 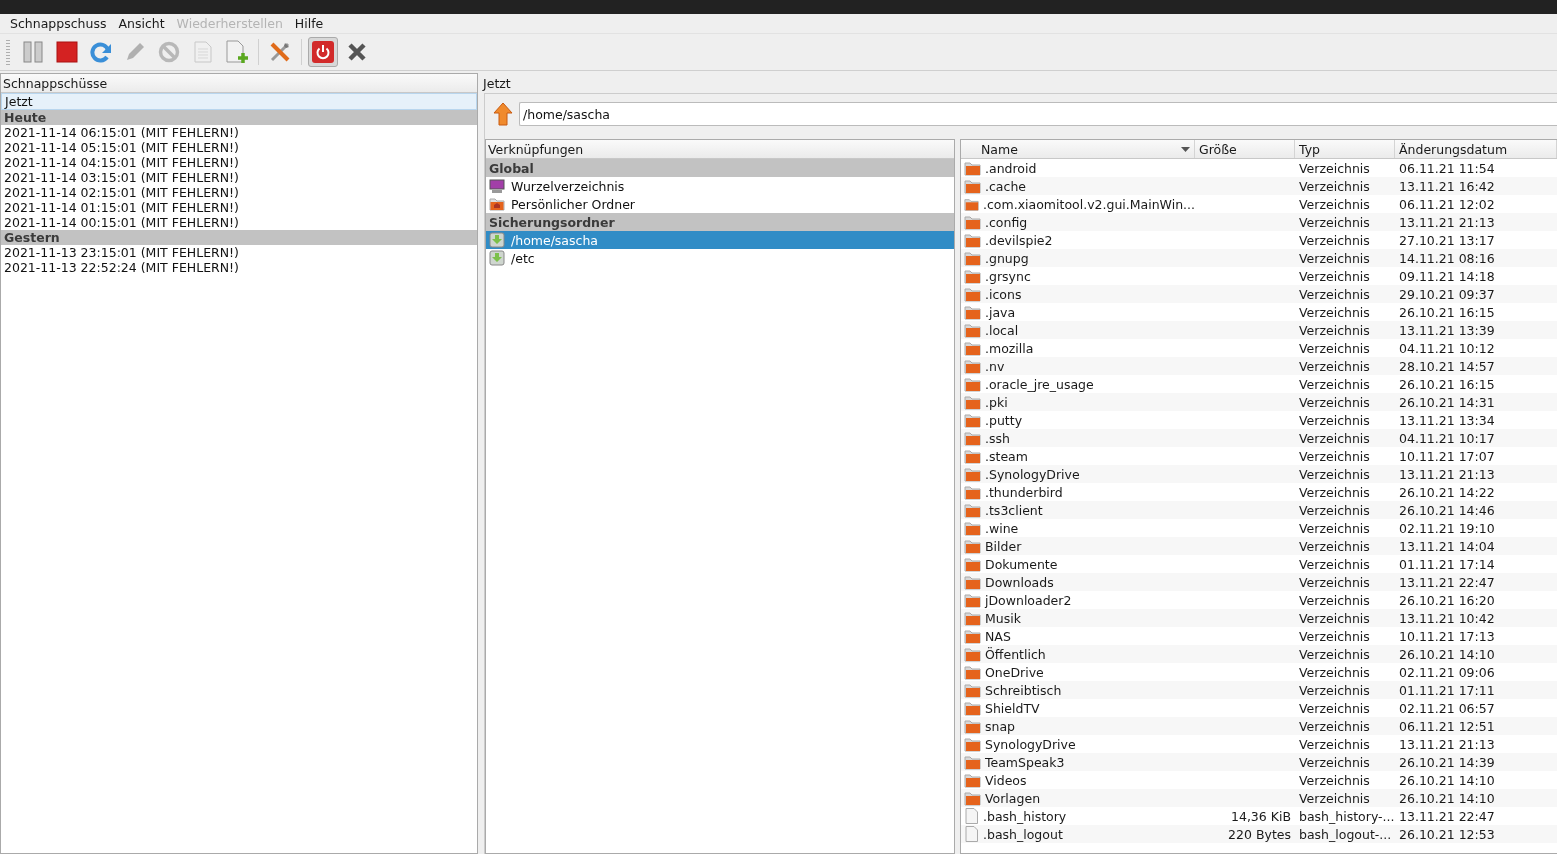 What do you see at coordinates (1024, 492) in the screenshot?
I see `file-name: .thunderbird` at bounding box center [1024, 492].